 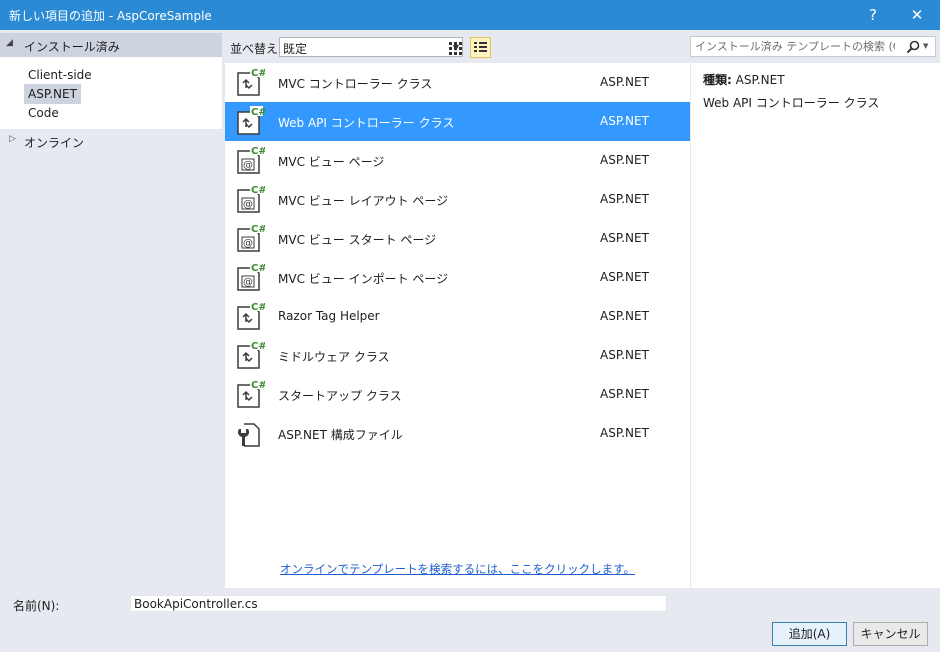 What do you see at coordinates (457, 433) in the screenshot?
I see `template-row-aspnet-config: ASP.NET 構成ファイル ASP.NET` at bounding box center [457, 433].